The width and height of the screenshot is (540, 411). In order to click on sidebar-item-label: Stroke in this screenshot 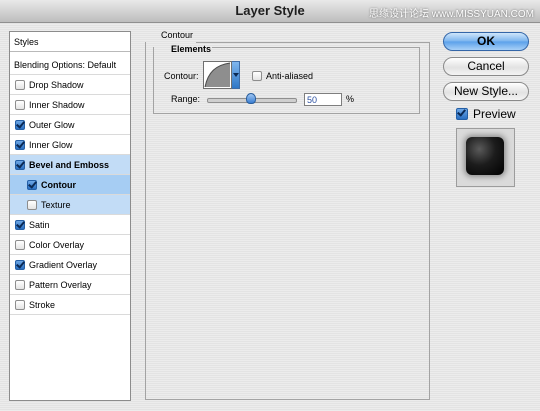, I will do `click(42, 304)`.